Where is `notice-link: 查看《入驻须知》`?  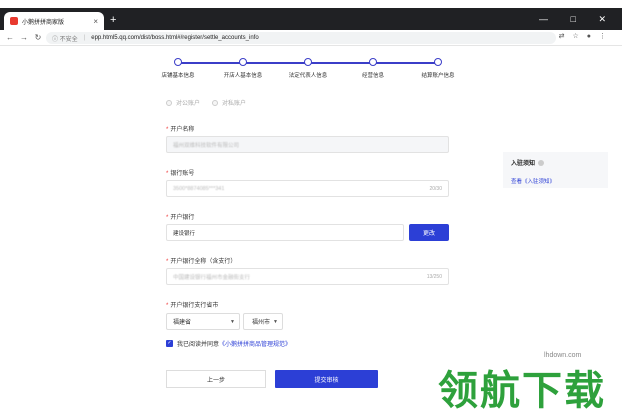 notice-link: 查看《入驻须知》 is located at coordinates (555, 181).